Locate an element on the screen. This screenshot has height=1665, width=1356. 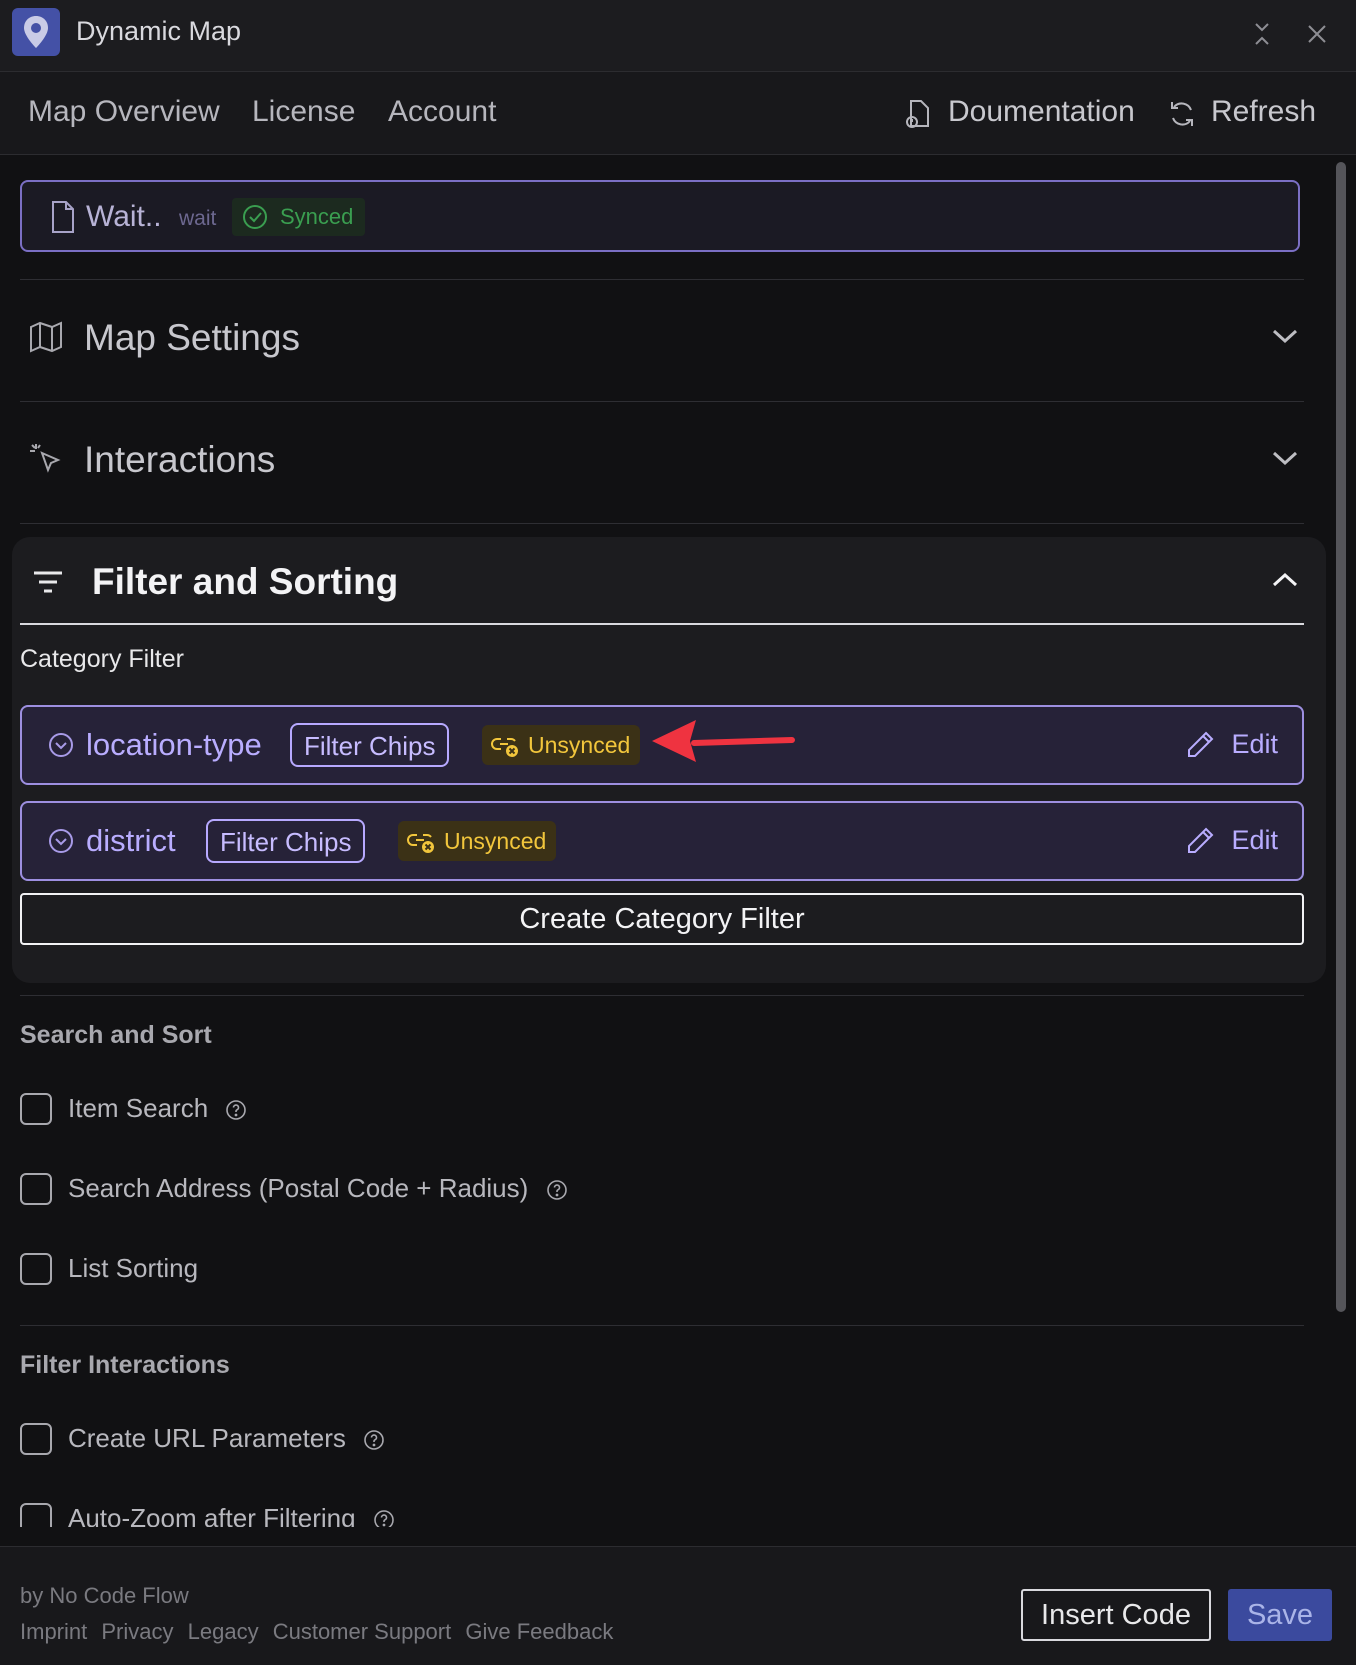
check-circle-icon is located at coordinates (255, 217).